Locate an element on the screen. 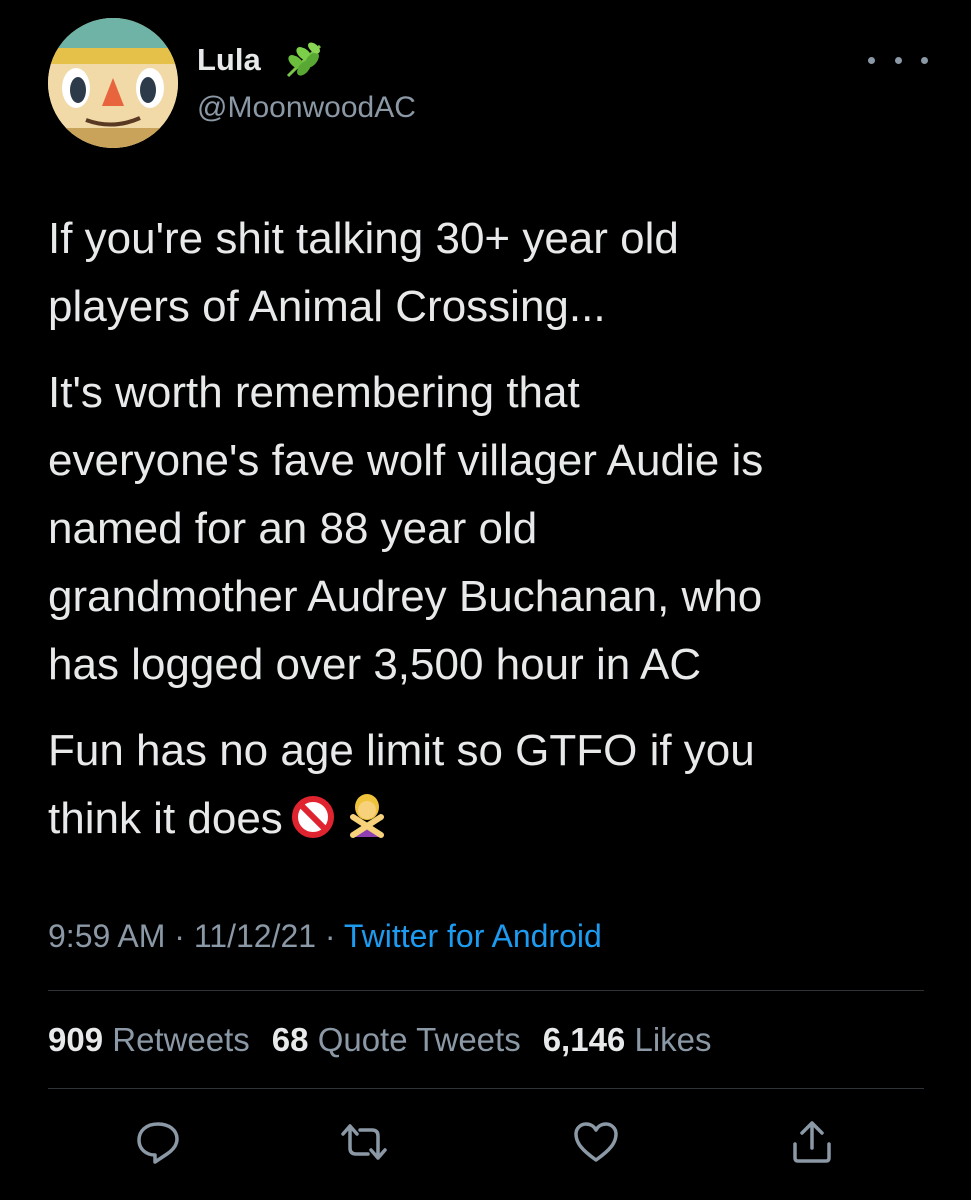  no-entry-sign-emoji is located at coordinates (312, 817).